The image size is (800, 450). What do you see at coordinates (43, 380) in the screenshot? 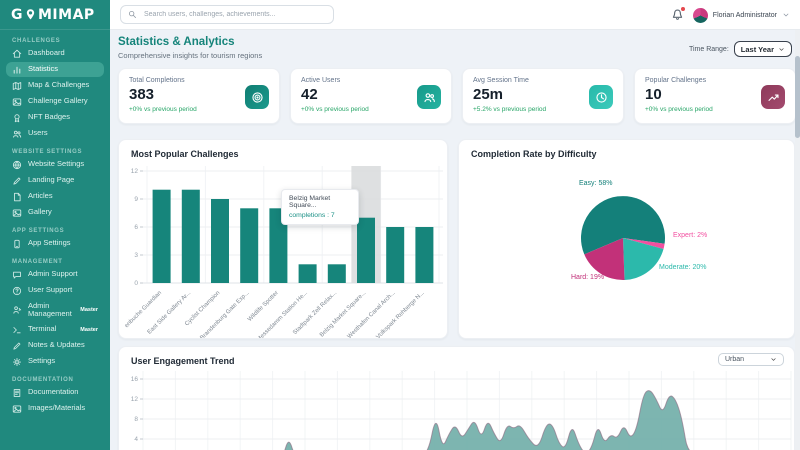
I see `sidebar-section-label: DOCUMENTATION` at bounding box center [43, 380].